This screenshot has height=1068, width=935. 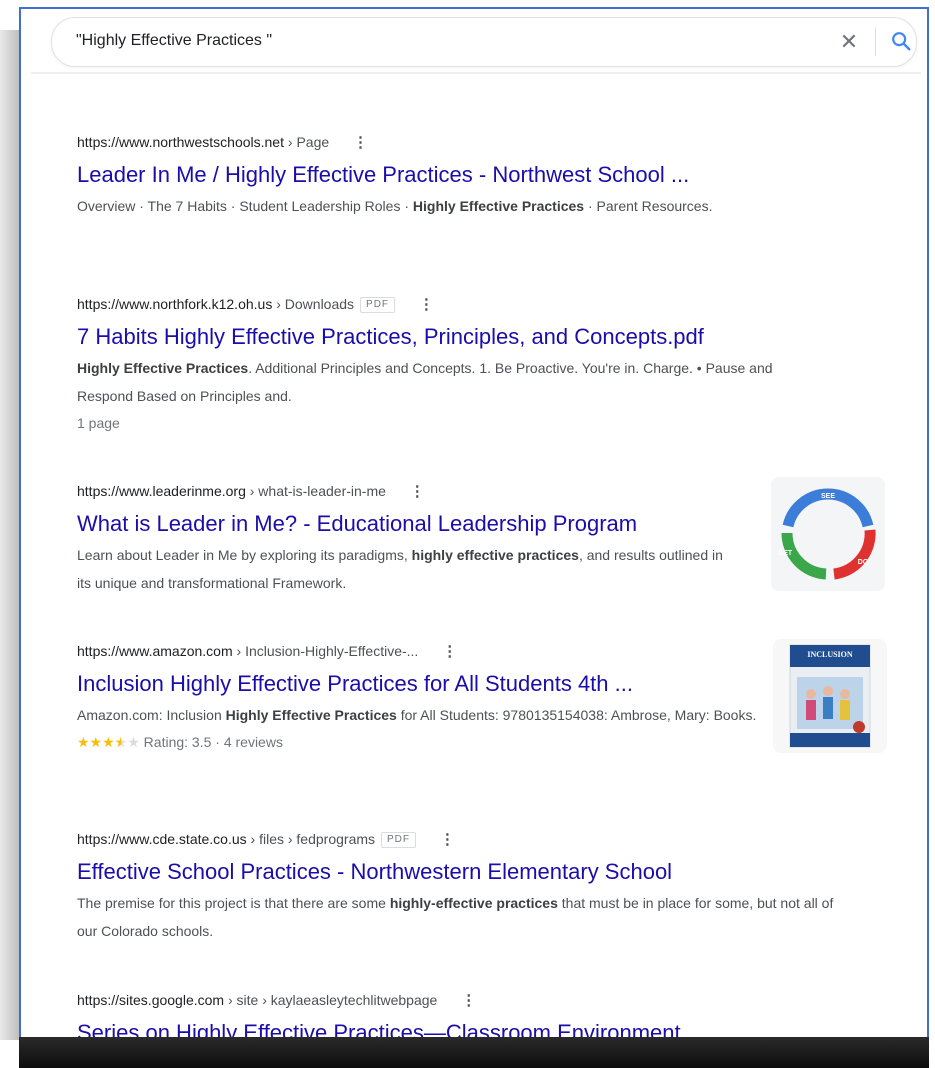 What do you see at coordinates (785, 553) in the screenshot?
I see `cycle-label-get: GET` at bounding box center [785, 553].